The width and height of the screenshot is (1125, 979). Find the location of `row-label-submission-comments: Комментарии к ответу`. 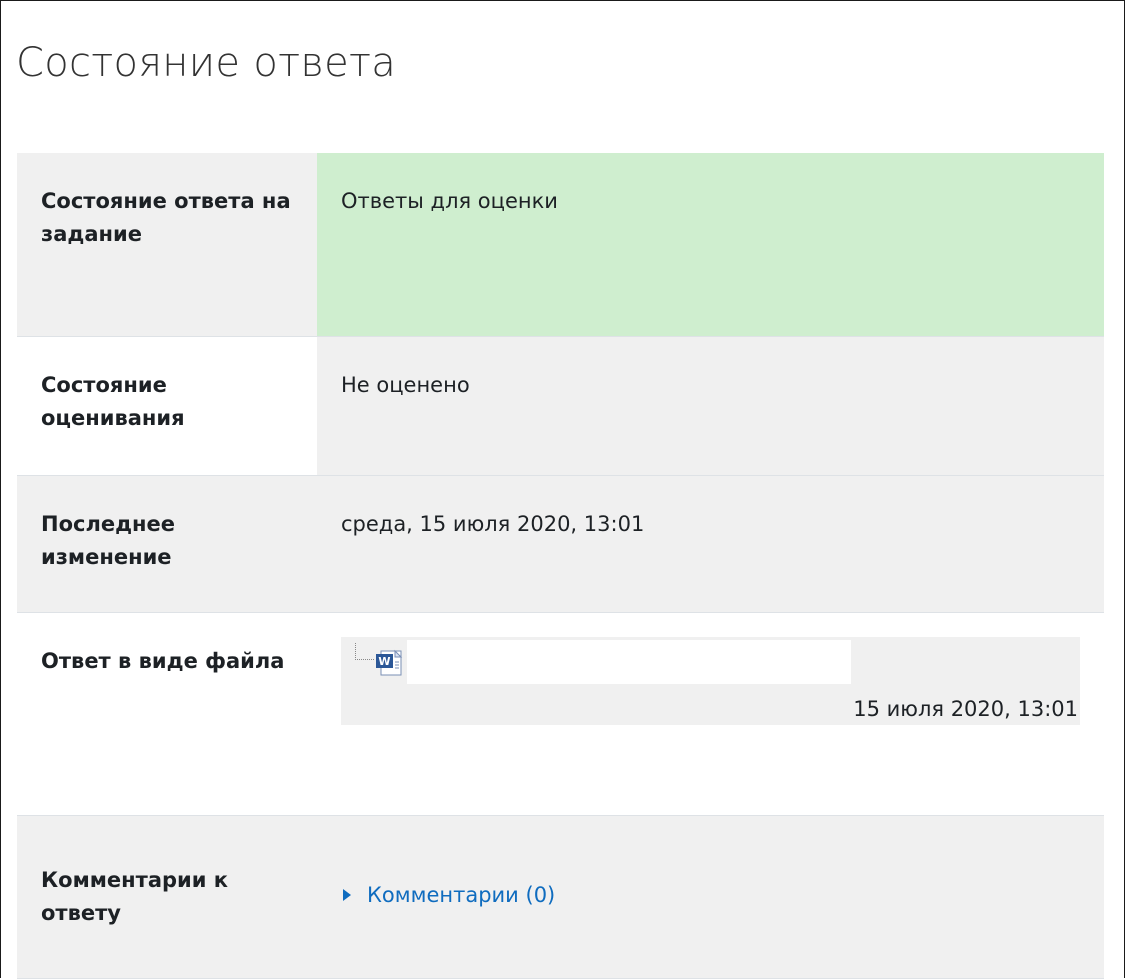

row-label-submission-comments: Комментарии к ответу is located at coordinates (167, 897).